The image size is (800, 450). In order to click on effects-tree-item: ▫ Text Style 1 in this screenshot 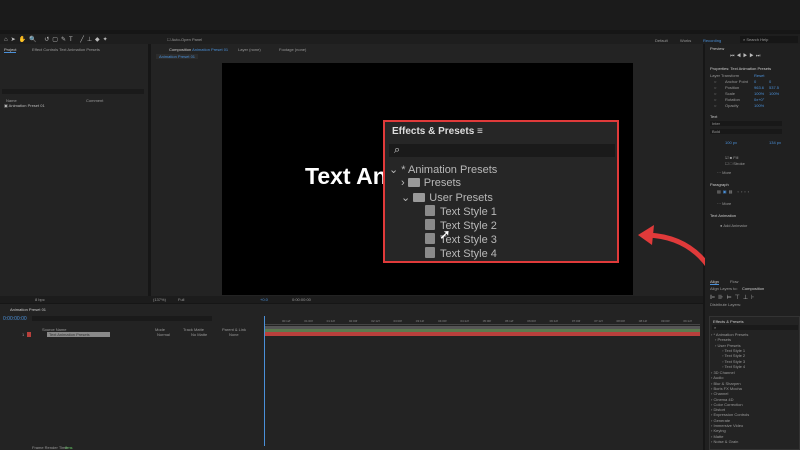, I will do `click(755, 350)`.